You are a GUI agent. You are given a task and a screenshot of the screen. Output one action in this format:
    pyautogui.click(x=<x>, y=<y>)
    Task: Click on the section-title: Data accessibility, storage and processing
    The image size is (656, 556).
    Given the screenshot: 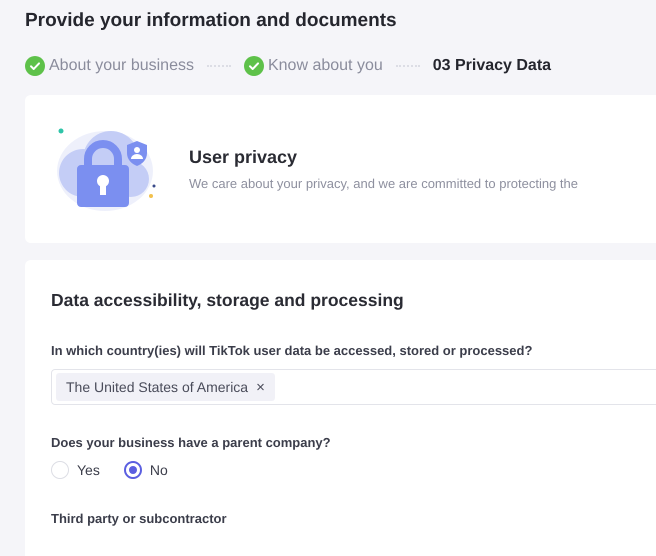 What is the action you would take?
    pyautogui.click(x=228, y=300)
    